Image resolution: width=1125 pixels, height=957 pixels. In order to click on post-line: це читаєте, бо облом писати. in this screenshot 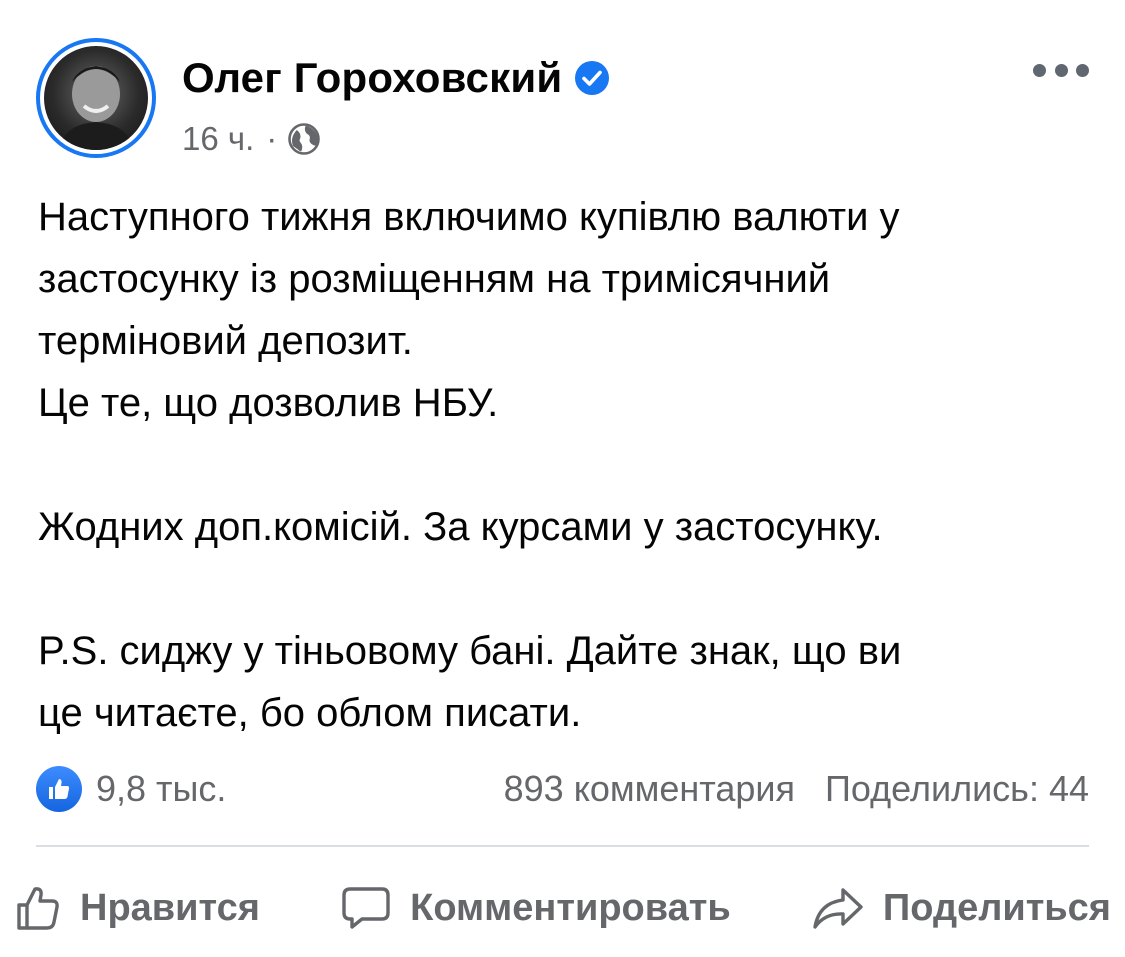, I will do `click(310, 713)`.